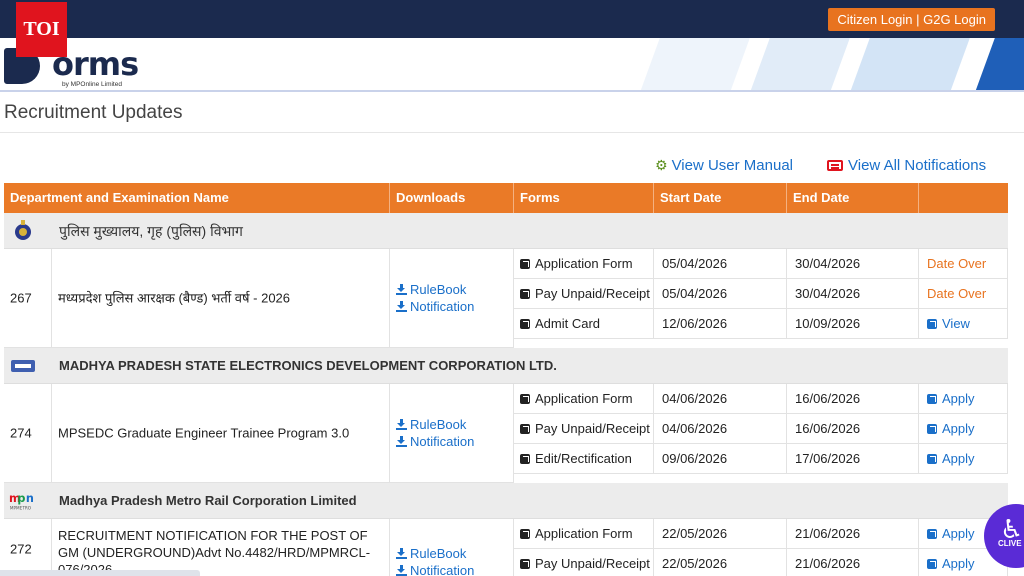 The width and height of the screenshot is (1024, 576). Describe the element at coordinates (720, 459) in the screenshot. I see `start-date: 09/06/2026` at that location.